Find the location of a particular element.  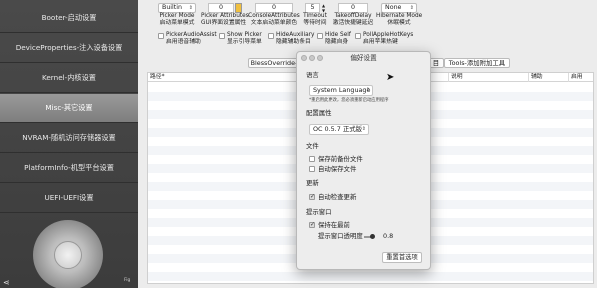

picker-mode-select: Builtin ⇕ is located at coordinates (177, 8).